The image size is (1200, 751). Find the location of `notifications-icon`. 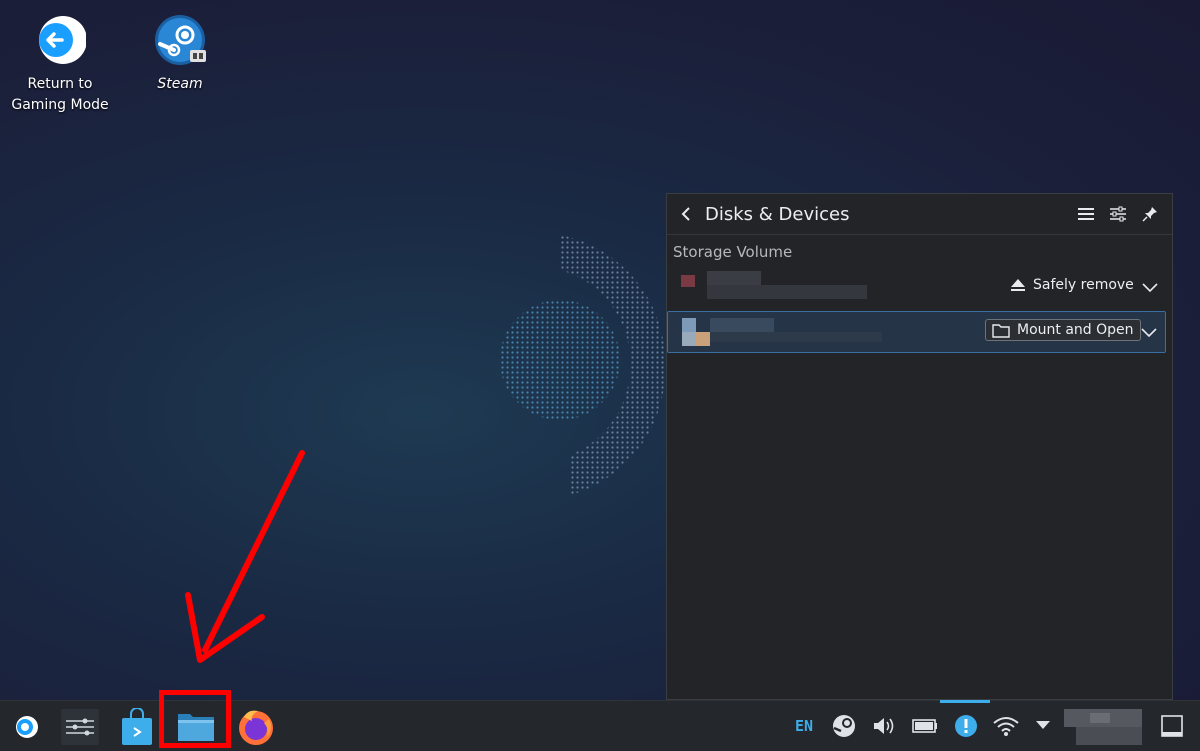

notifications-icon is located at coordinates (966, 726).